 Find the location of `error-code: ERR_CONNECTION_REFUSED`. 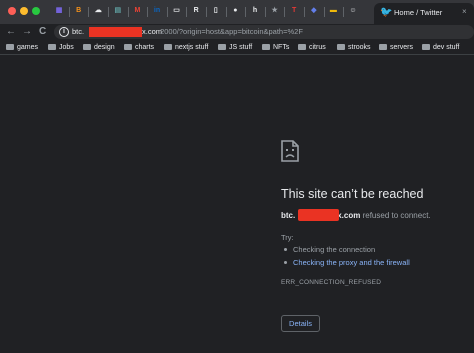

error-code: ERR_CONNECTION_REFUSED is located at coordinates (331, 282).